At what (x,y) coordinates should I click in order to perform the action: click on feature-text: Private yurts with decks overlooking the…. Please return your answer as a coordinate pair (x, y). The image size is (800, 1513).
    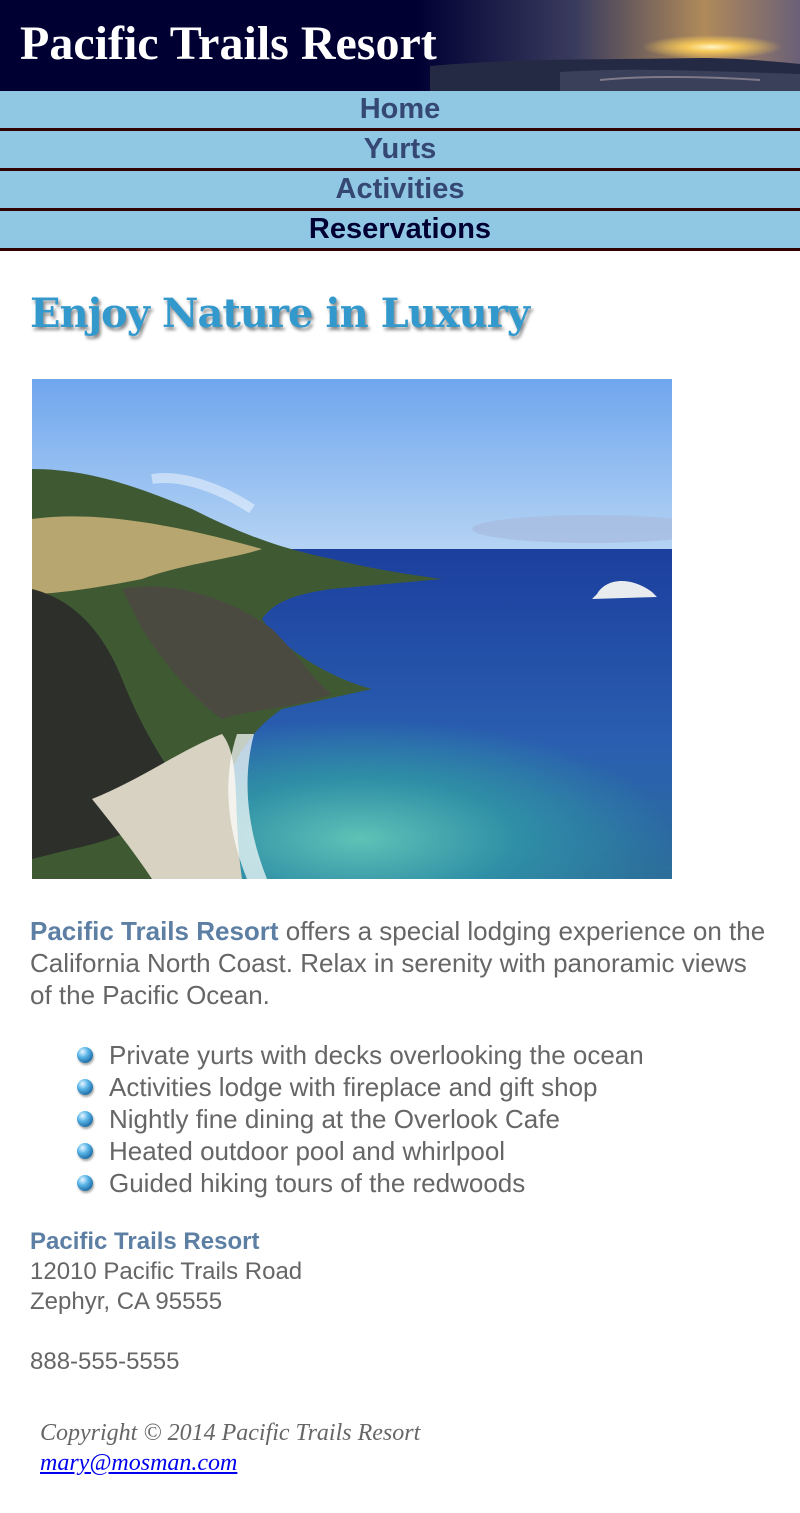
    Looking at the image, I should click on (376, 1055).